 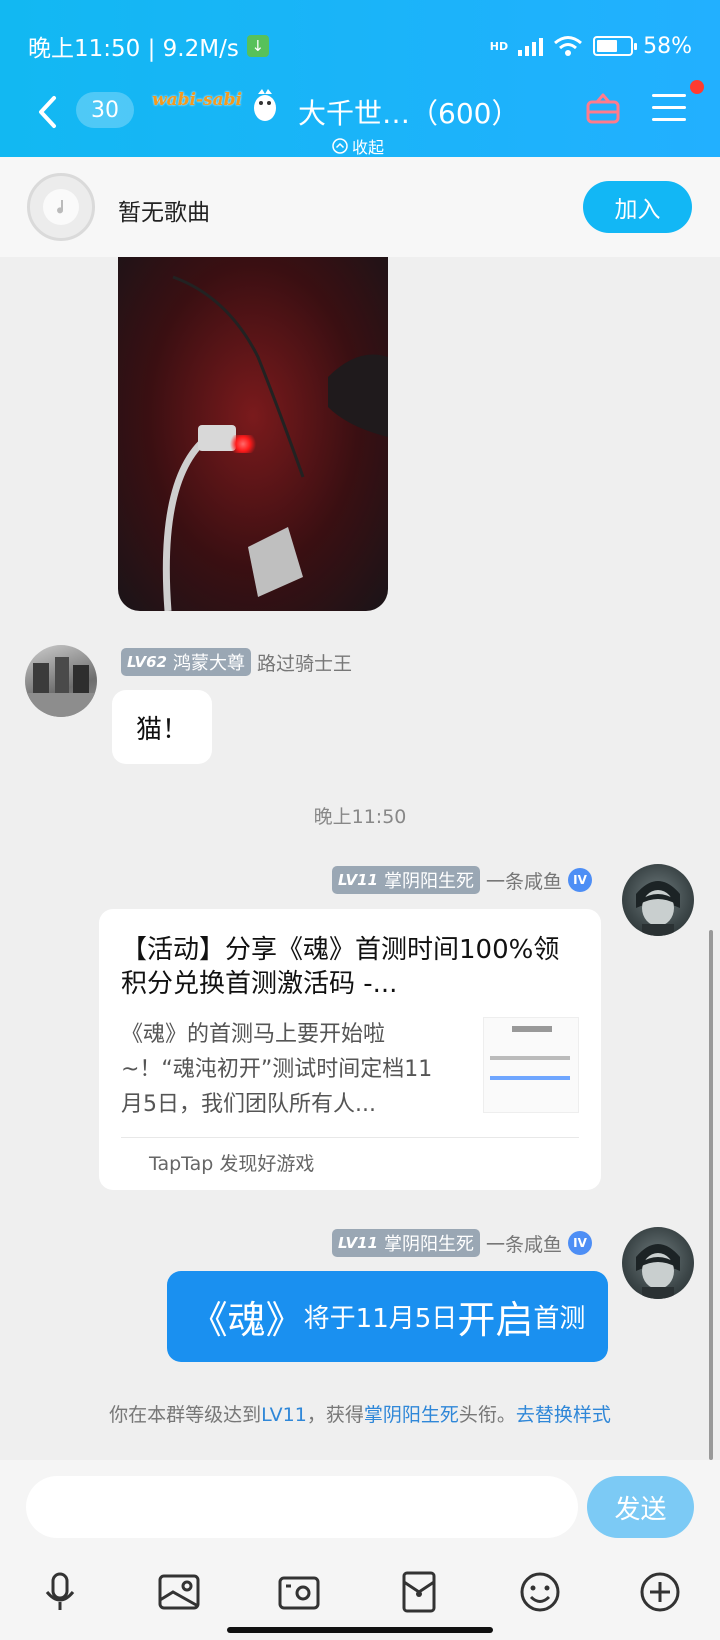 I want to click on menu-button, so click(x=669, y=108).